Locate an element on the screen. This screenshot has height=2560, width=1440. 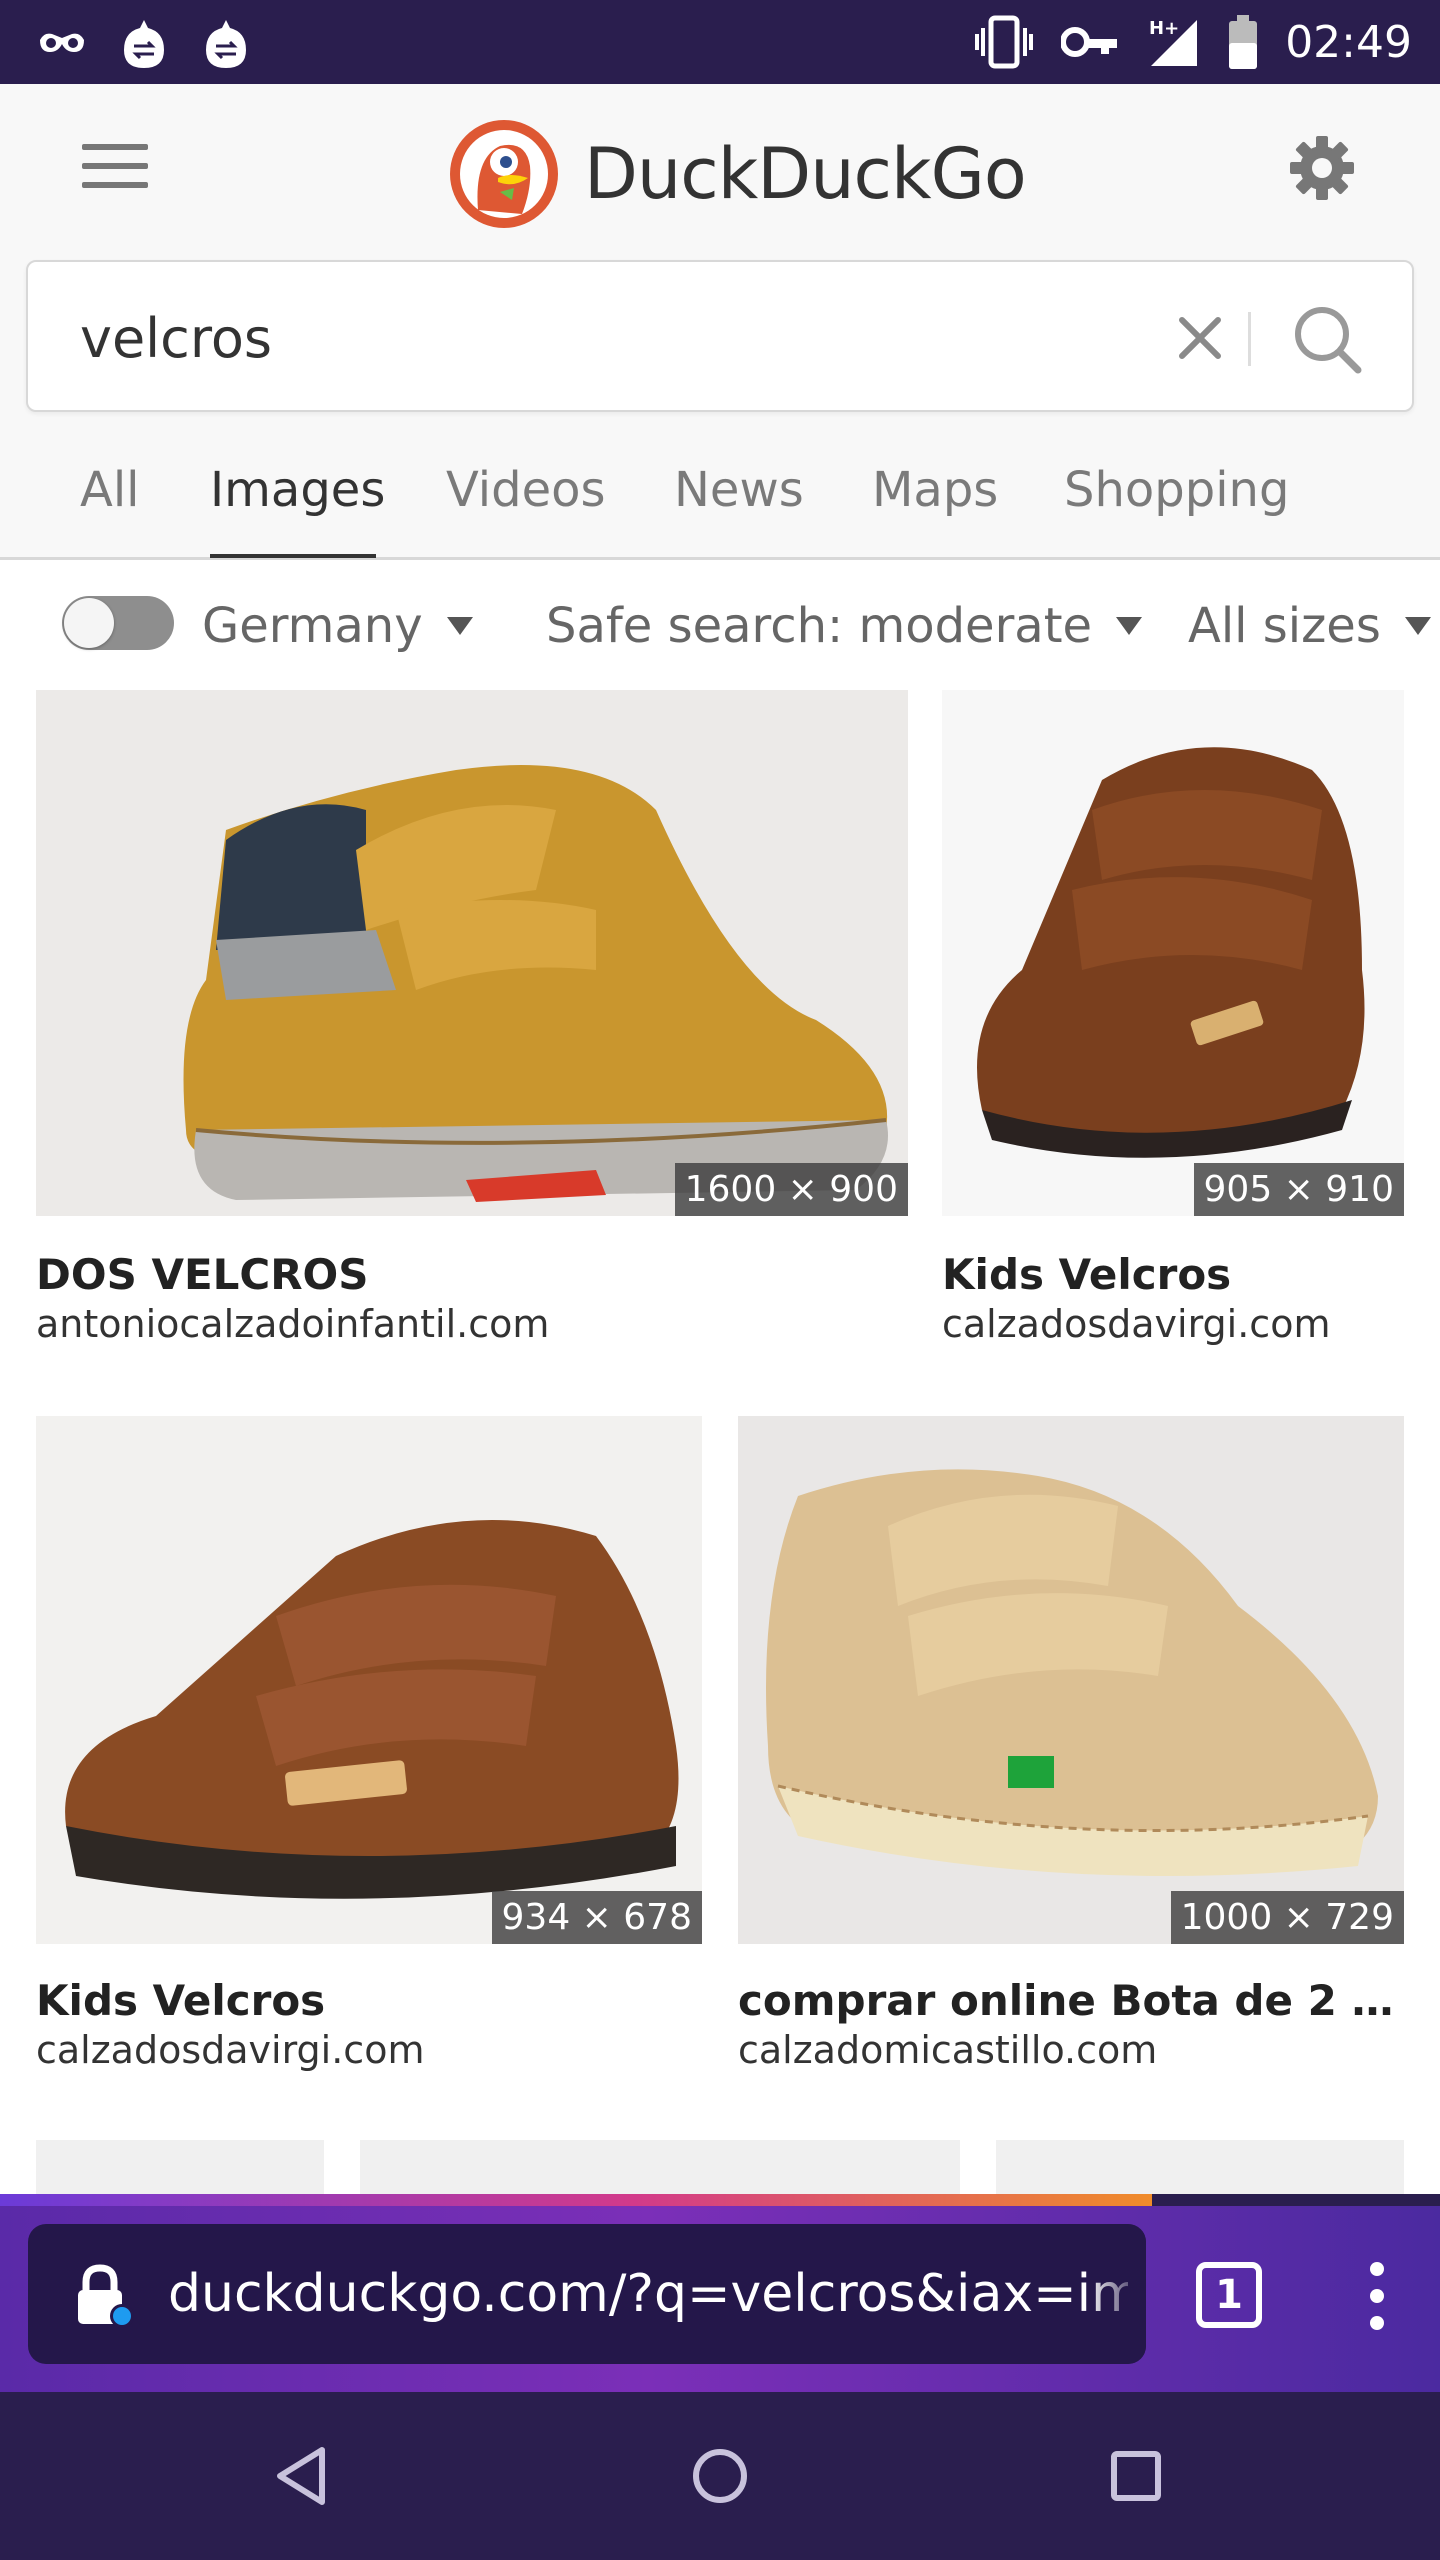
search-input is located at coordinates (580, 338).